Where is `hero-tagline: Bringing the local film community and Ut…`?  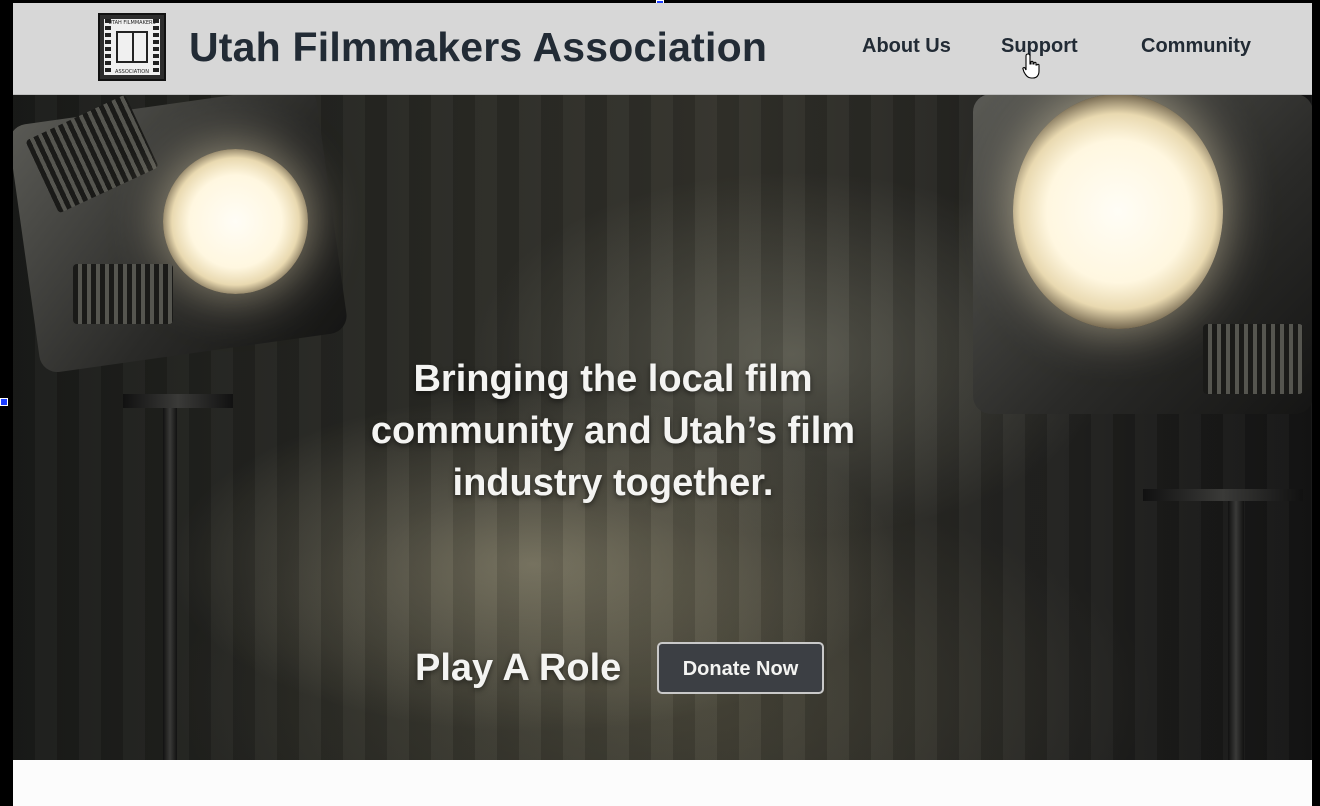 hero-tagline: Bringing the local film community and Ut… is located at coordinates (613, 431).